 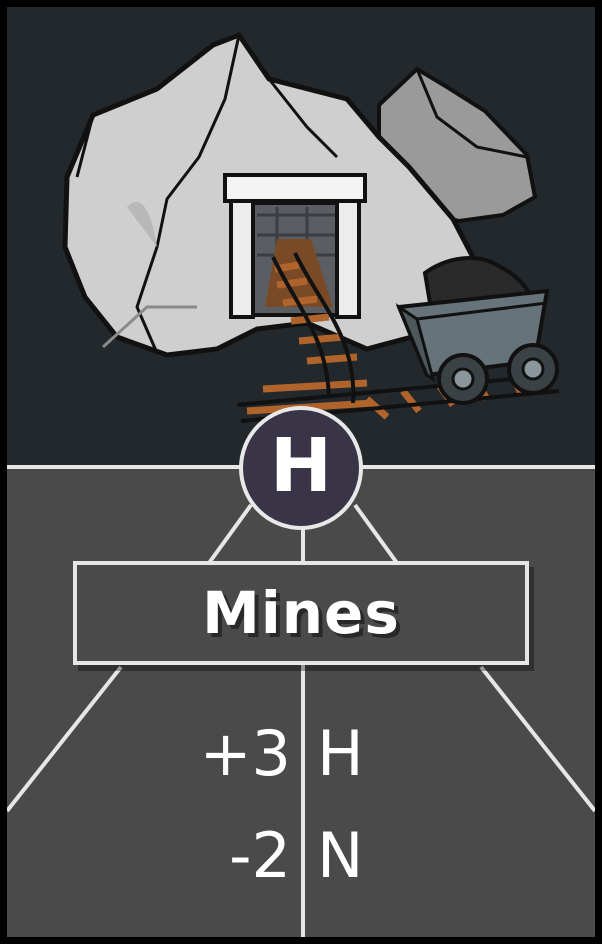 I want to click on letter-badge-icon: H, so click(x=301, y=468).